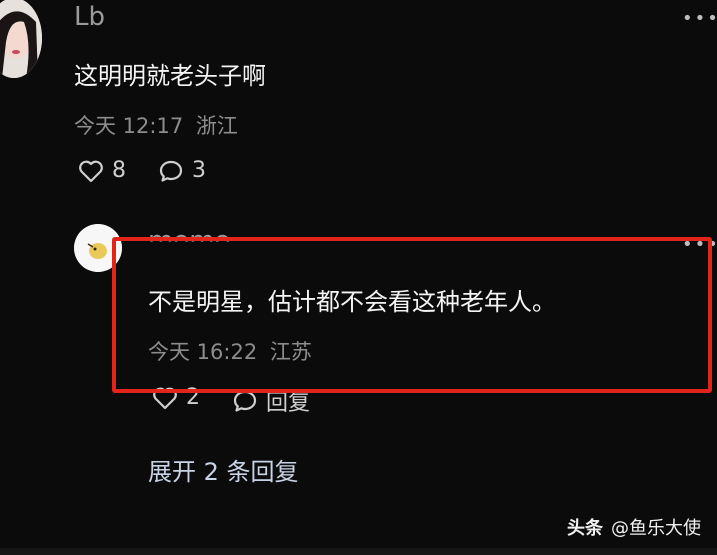 This screenshot has width=717, height=555. Describe the element at coordinates (119, 170) in the screenshot. I see `like-count: 8` at that location.